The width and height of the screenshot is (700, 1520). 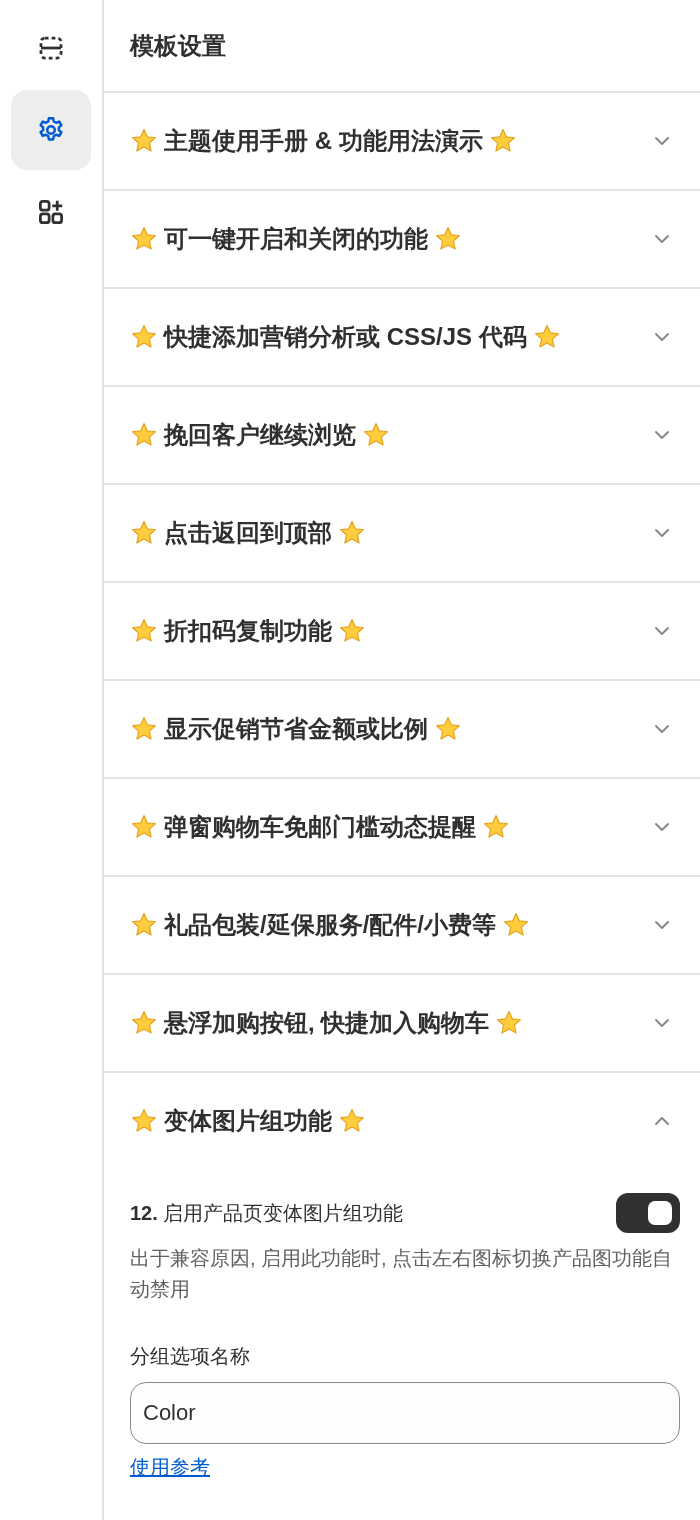 What do you see at coordinates (648, 1213) in the screenshot?
I see `toggle-switch` at bounding box center [648, 1213].